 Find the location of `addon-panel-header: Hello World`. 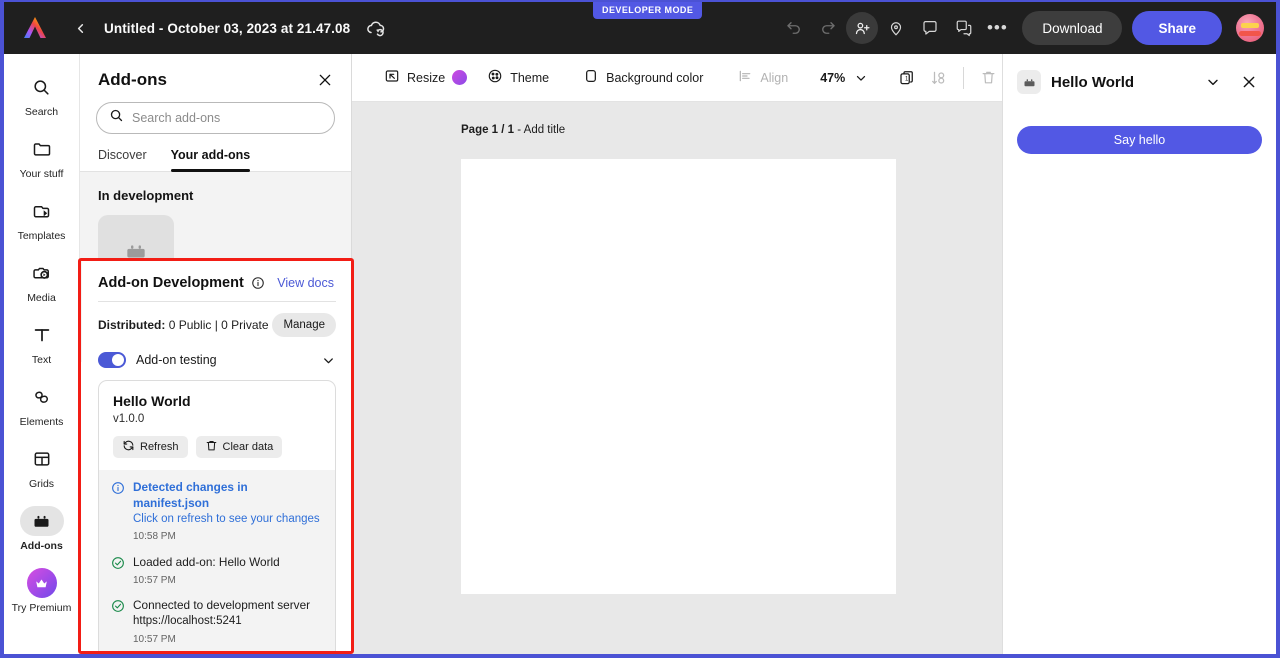

addon-panel-header: Hello World is located at coordinates (1139, 74).